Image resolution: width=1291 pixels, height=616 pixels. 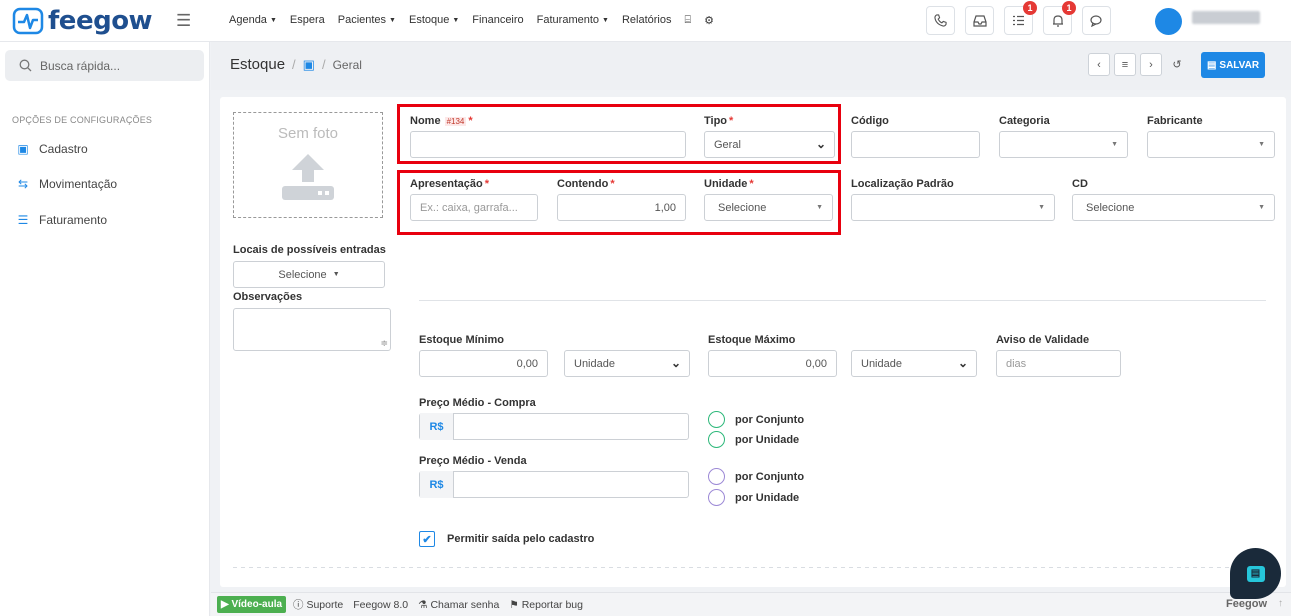 I want to click on nav-label: Relatórios, so click(x=646, y=20).